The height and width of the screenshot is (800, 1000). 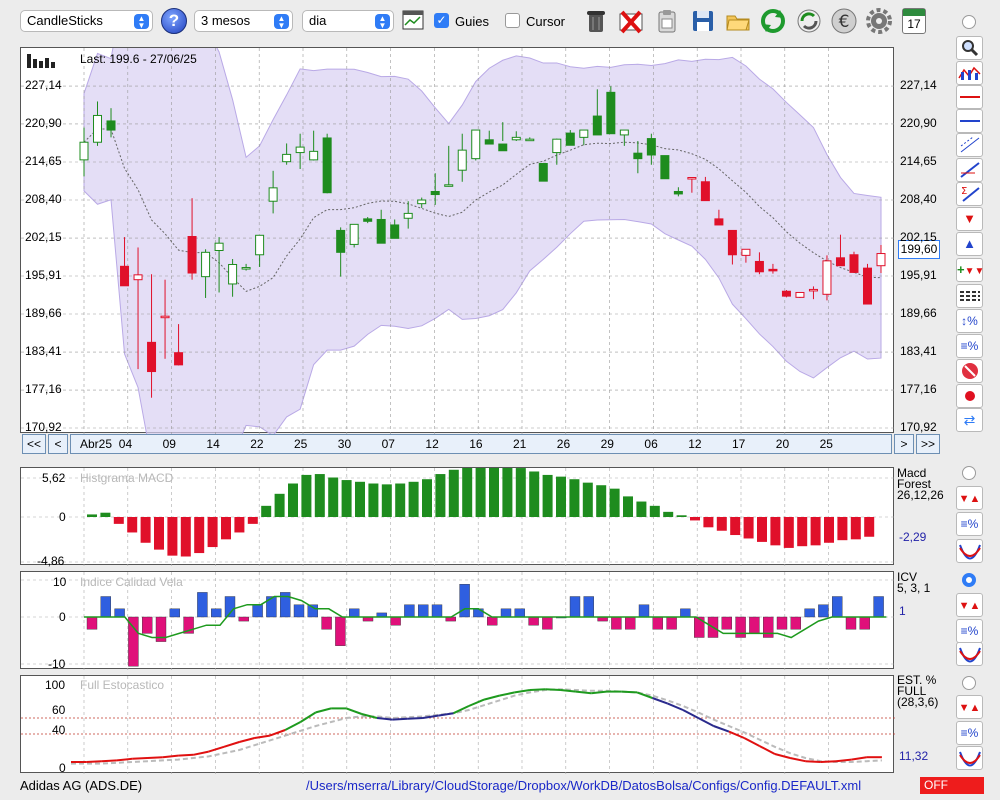 I want to click on macd-signal-button: ▼▲, so click(x=969, y=498).